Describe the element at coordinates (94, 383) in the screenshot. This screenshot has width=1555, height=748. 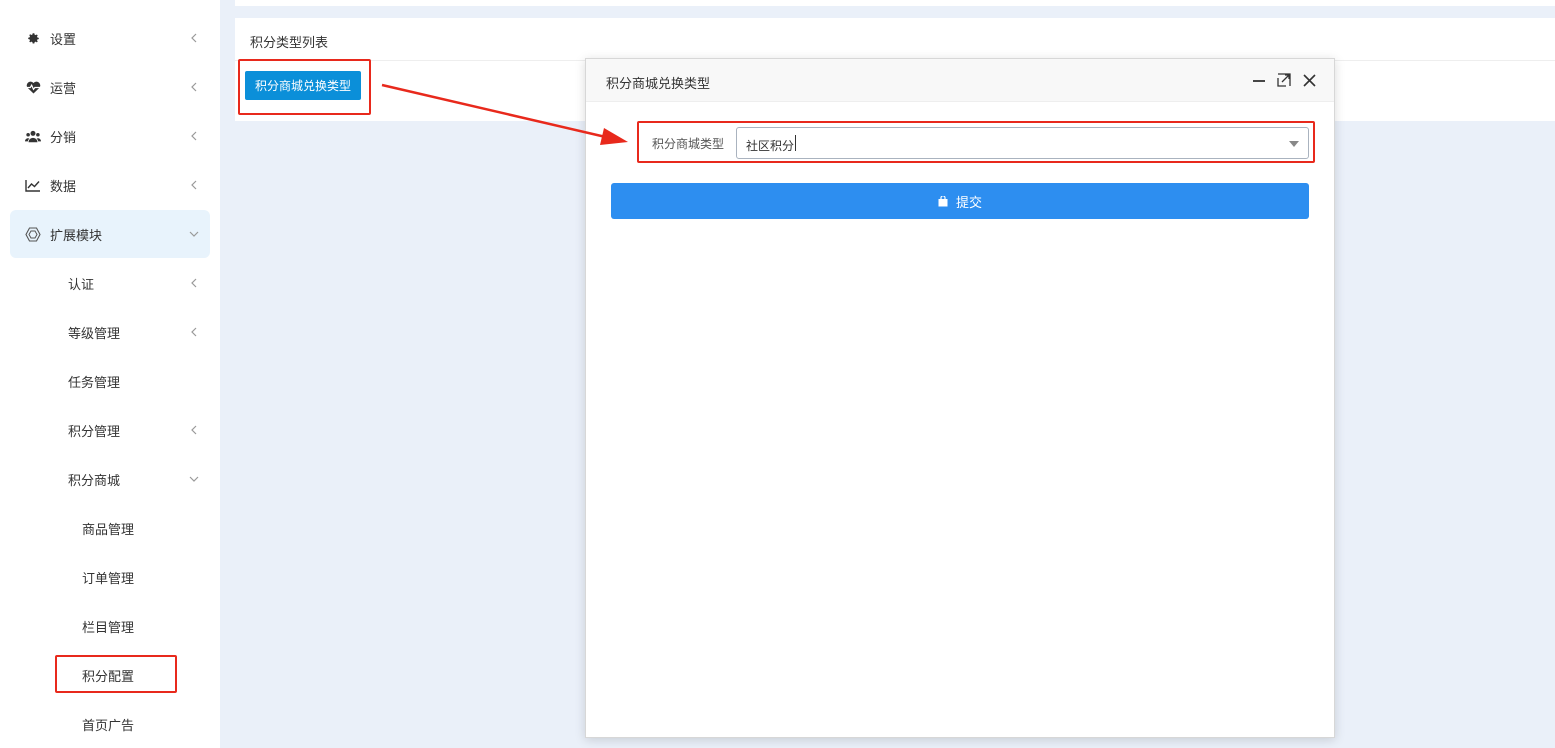
I see `sidebar-subitem-label: 任务管理` at that location.